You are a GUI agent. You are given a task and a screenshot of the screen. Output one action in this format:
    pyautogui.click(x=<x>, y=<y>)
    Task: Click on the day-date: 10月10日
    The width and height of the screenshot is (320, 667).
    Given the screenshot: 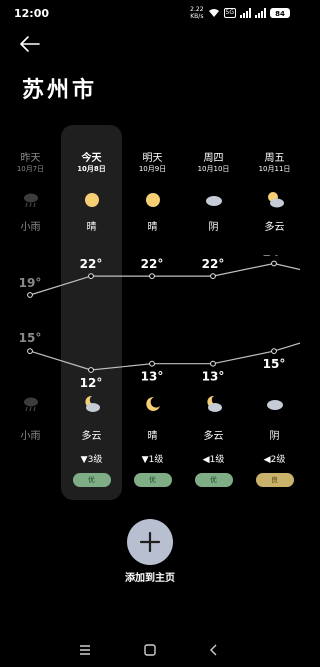 What is the action you would take?
    pyautogui.click(x=213, y=169)
    